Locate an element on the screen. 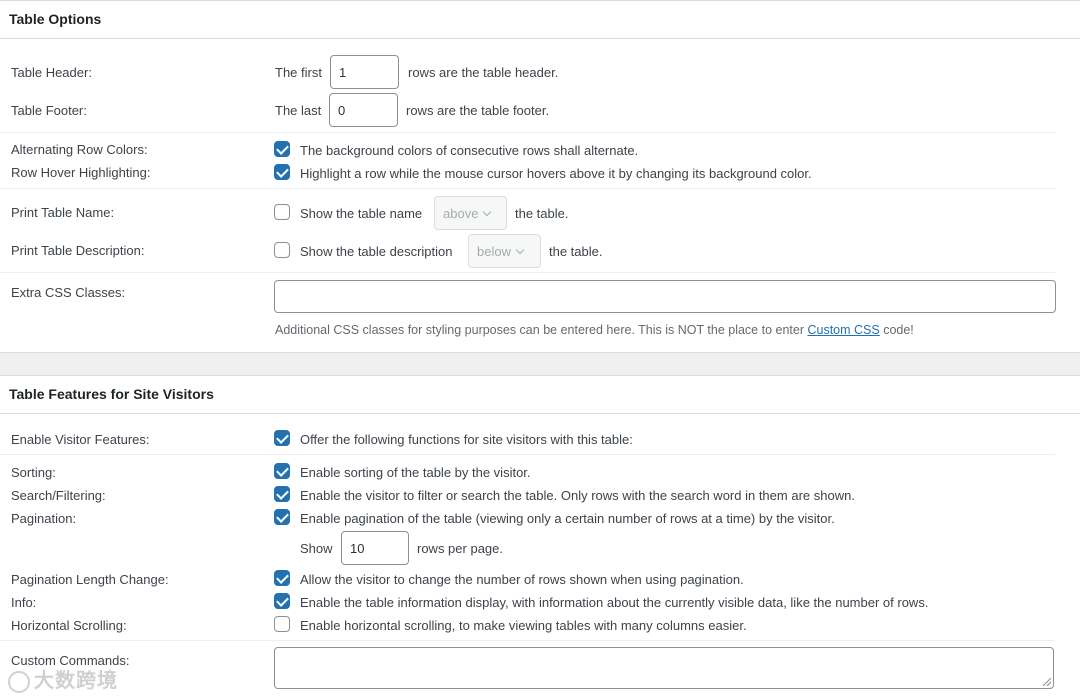 Image resolution: width=1080 pixels, height=697 pixels. print-table-description-prefix: Show the table description is located at coordinates (376, 251).